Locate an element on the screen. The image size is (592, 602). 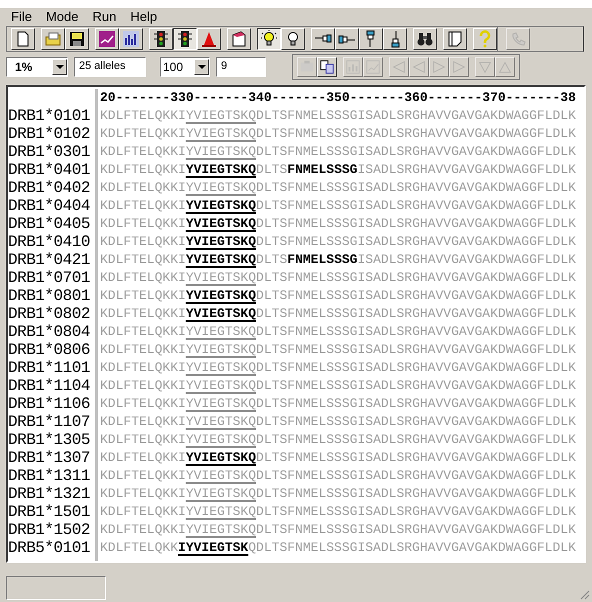
menu-item: Run is located at coordinates (104, 16).